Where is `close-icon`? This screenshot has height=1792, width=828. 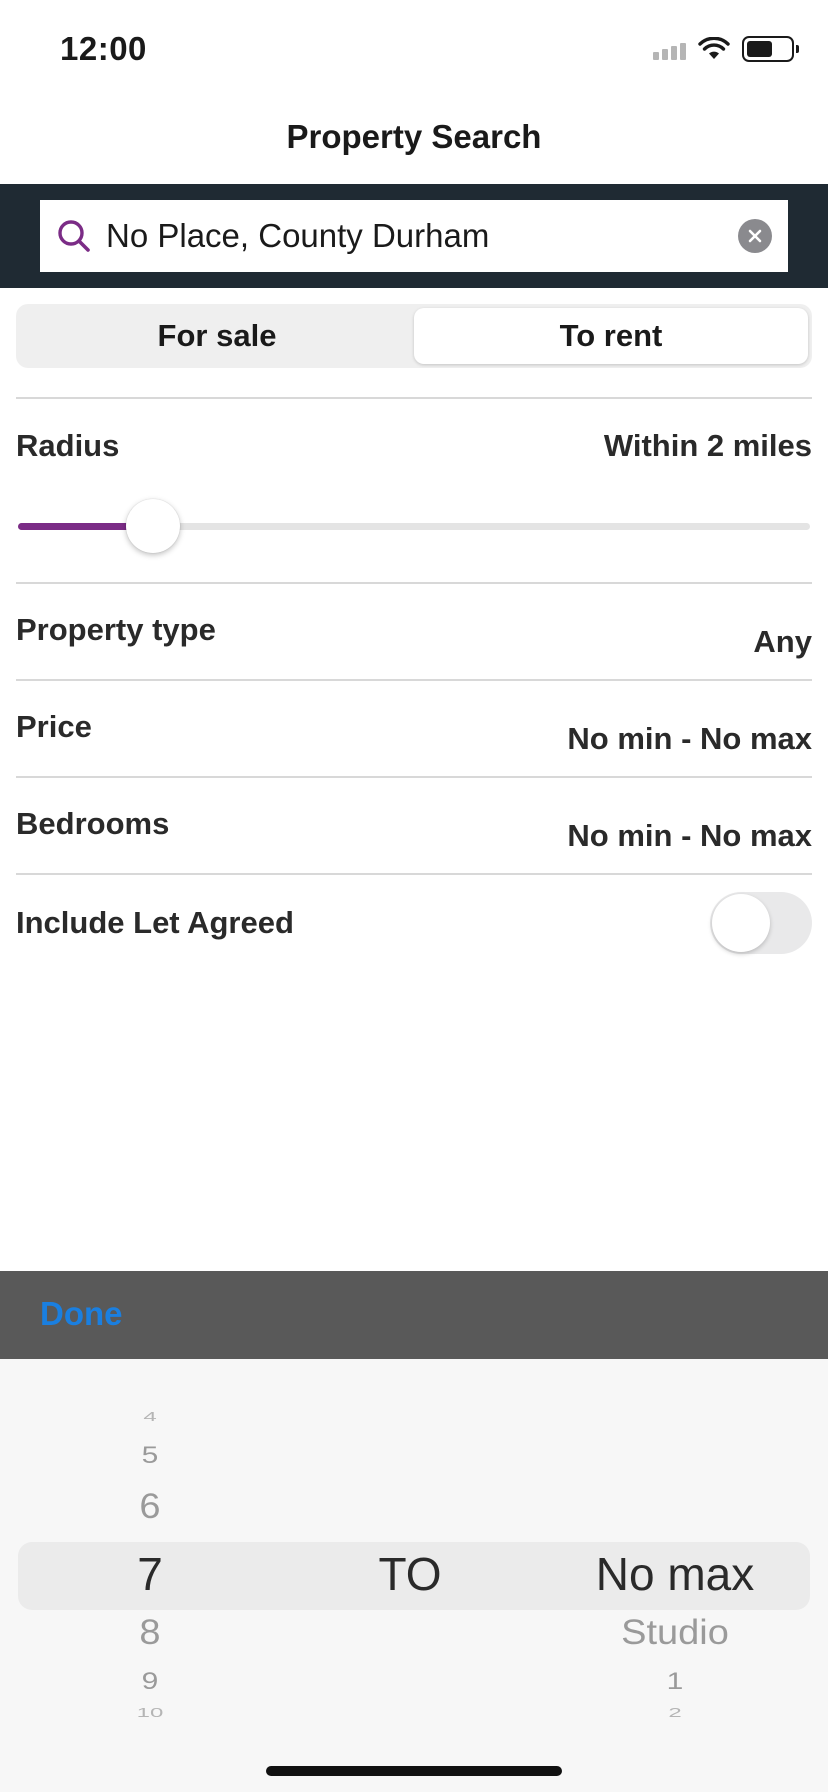
close-icon is located at coordinates (755, 236).